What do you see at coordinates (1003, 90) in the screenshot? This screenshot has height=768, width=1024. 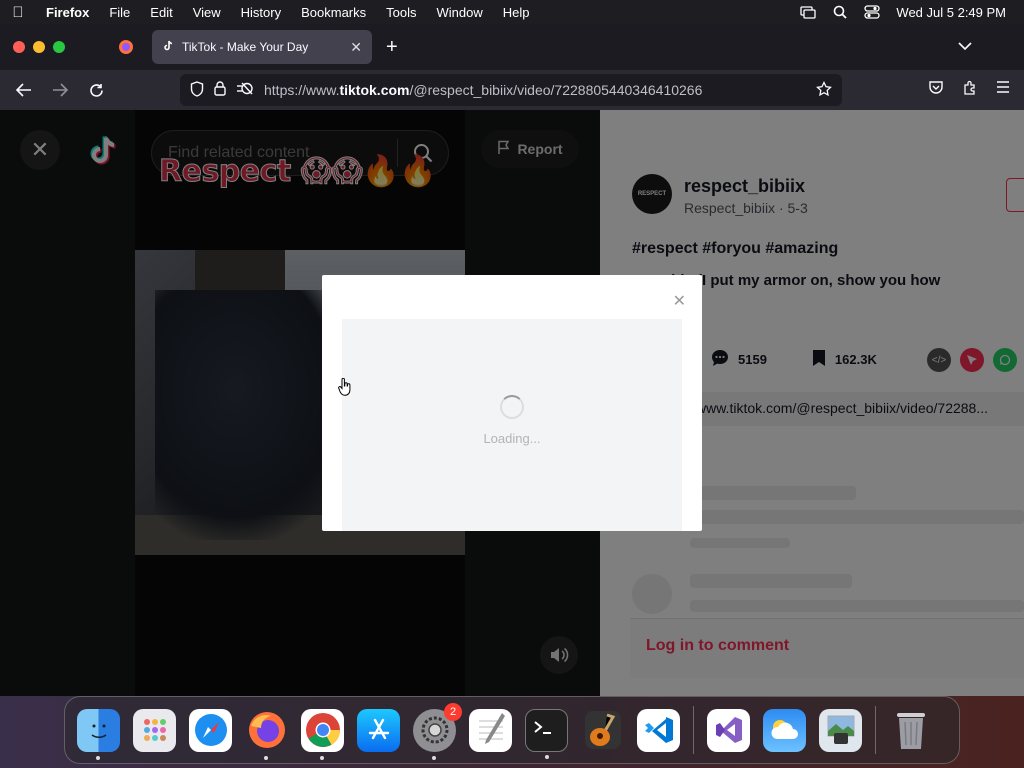 I see `app-menu-hamburger-icon` at bounding box center [1003, 90].